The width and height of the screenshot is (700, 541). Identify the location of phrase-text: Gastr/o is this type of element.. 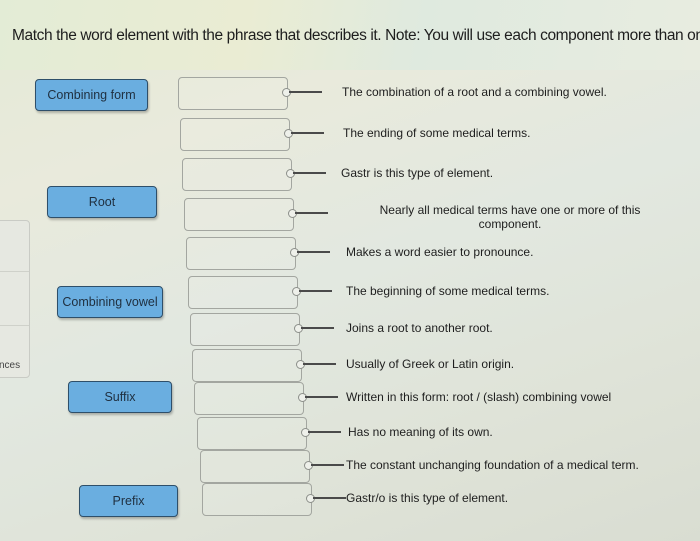
(427, 498).